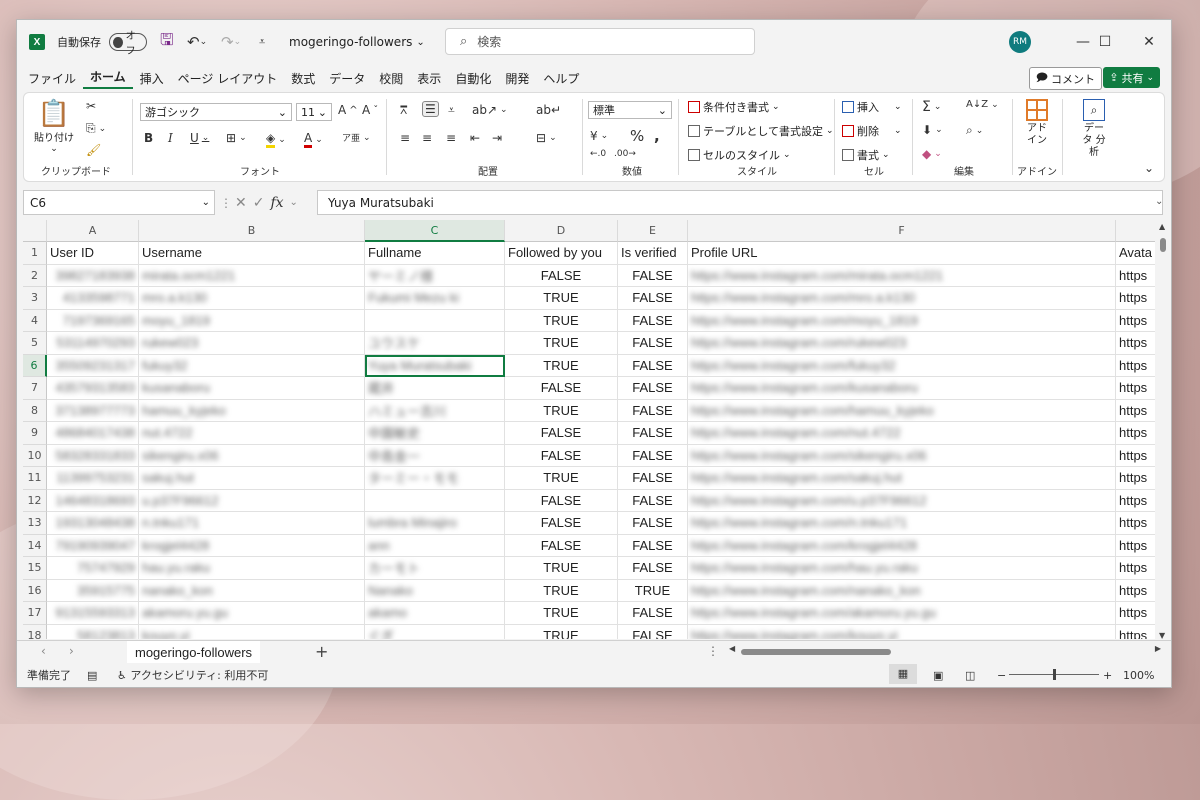  Describe the element at coordinates (252, 500) in the screenshot. I see `table-cell: u.p37F96612` at that location.